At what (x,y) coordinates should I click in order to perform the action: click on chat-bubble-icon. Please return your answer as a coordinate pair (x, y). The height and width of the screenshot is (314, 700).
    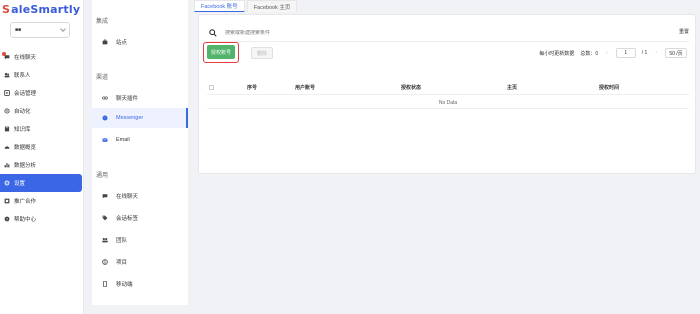
    Looking at the image, I should click on (105, 196).